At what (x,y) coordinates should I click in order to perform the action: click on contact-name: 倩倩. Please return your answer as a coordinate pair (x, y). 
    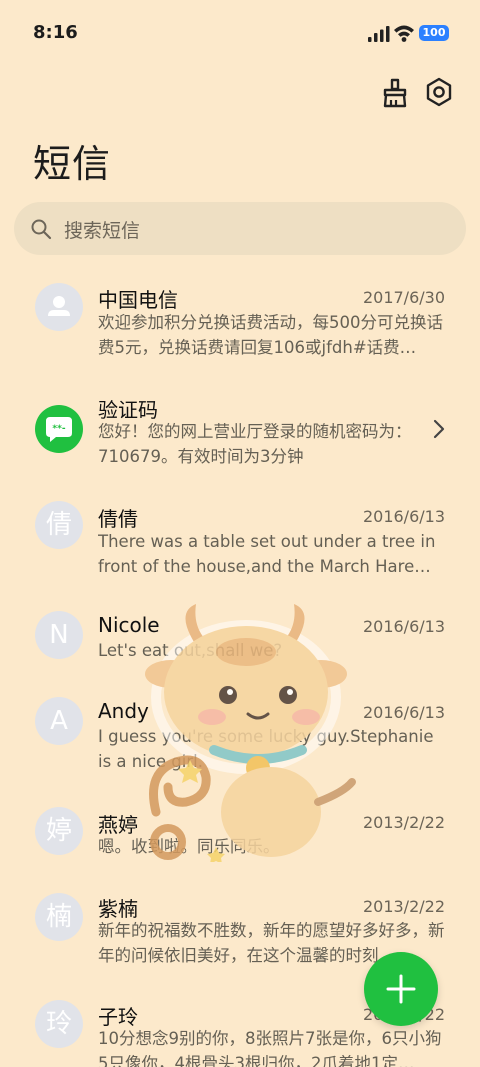
    Looking at the image, I should click on (118, 519).